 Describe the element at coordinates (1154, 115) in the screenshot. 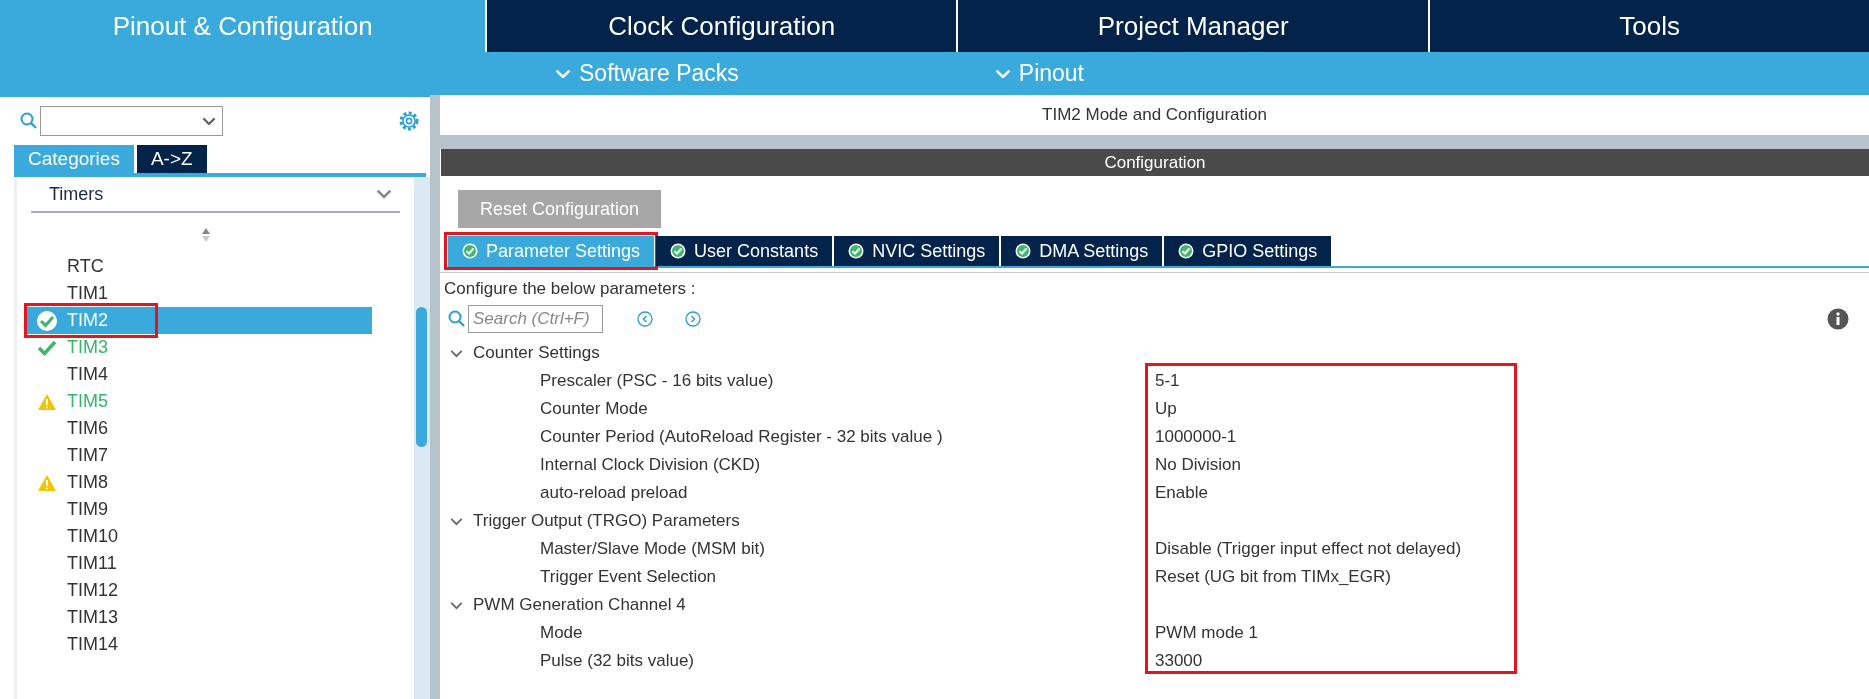

I see `panel-title: TIM2 Mode and Configuration` at that location.